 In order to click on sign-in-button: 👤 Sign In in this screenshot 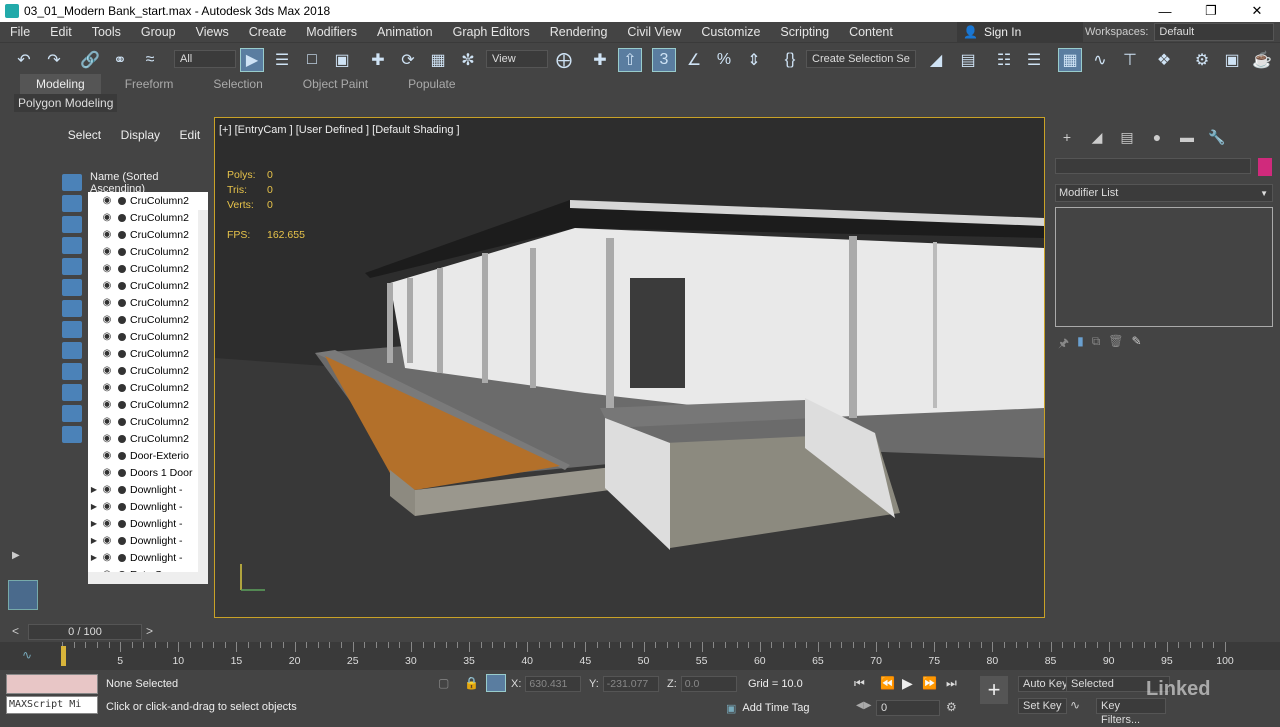, I will do `click(1020, 32)`.